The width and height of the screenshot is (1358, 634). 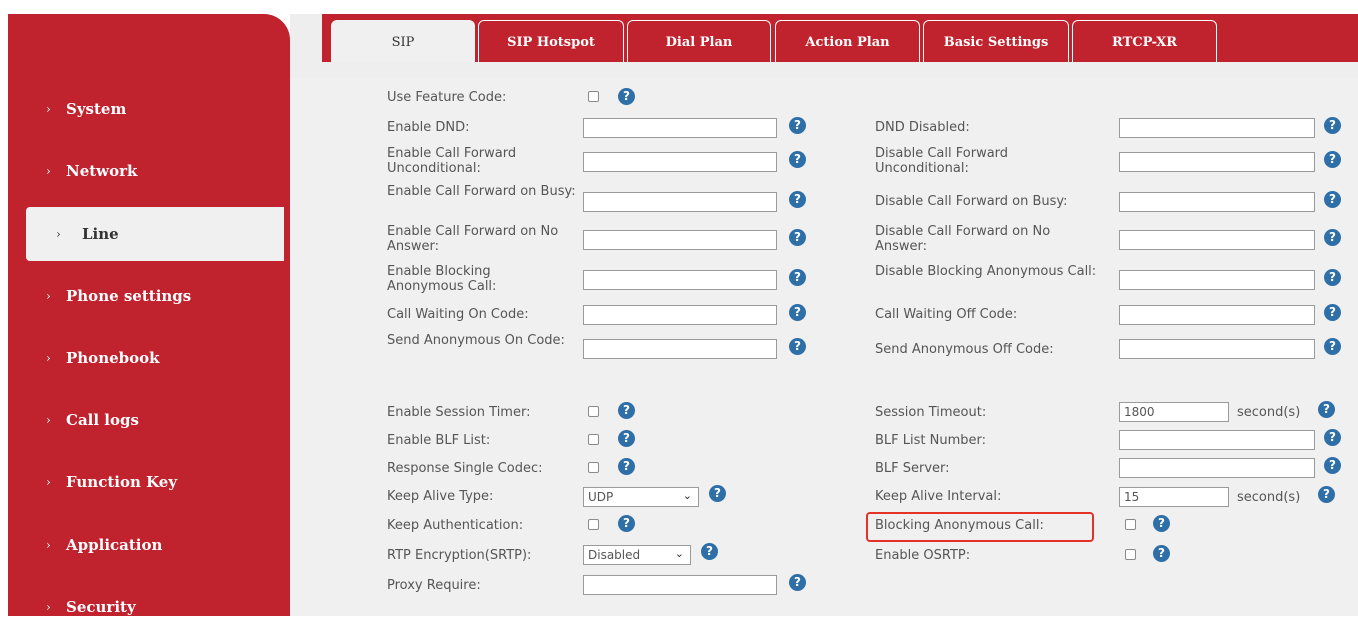 What do you see at coordinates (593, 96) in the screenshot?
I see `use-feature-code-checkbox` at bounding box center [593, 96].